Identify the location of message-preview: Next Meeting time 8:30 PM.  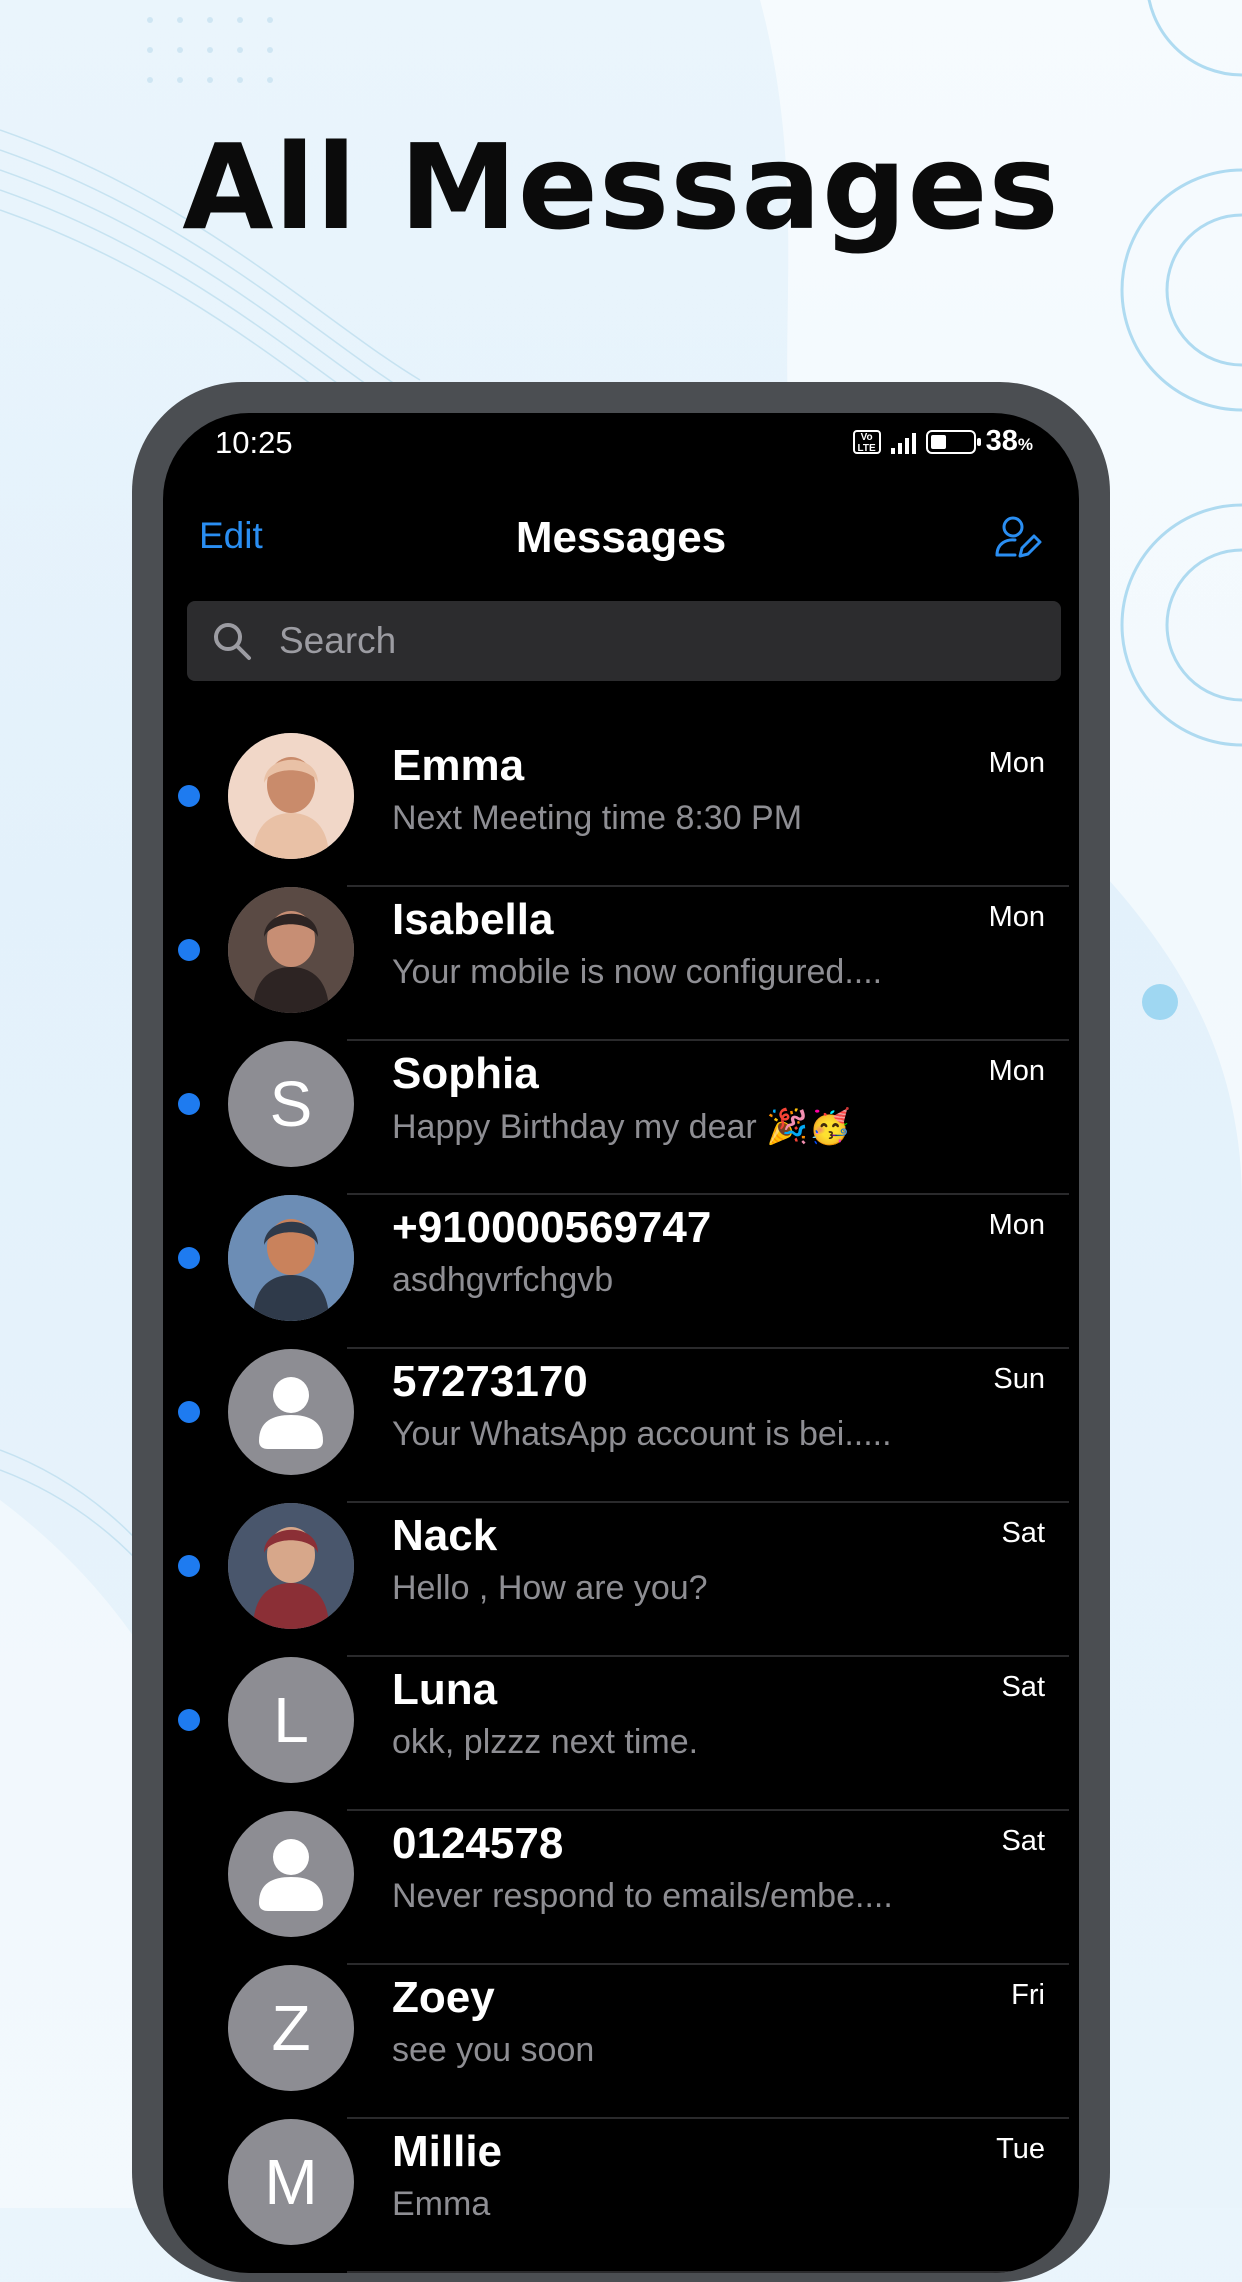
(597, 818).